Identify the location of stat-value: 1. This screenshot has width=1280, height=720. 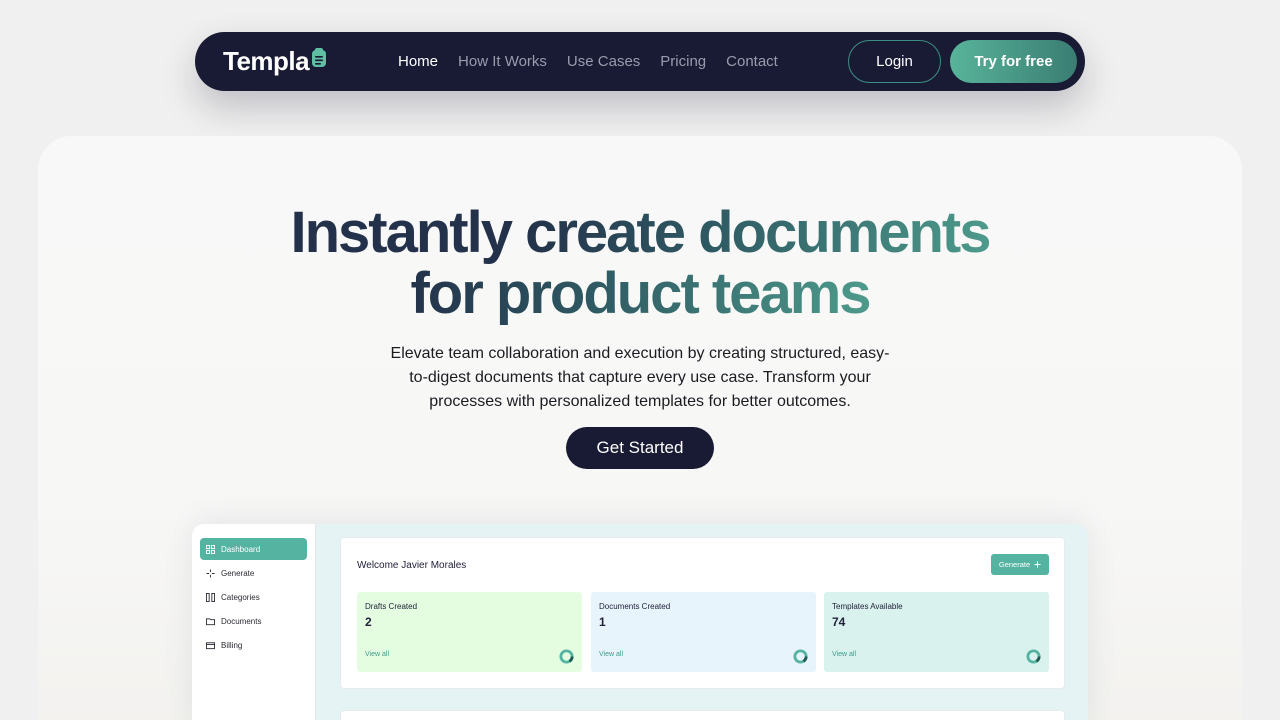
(602, 622).